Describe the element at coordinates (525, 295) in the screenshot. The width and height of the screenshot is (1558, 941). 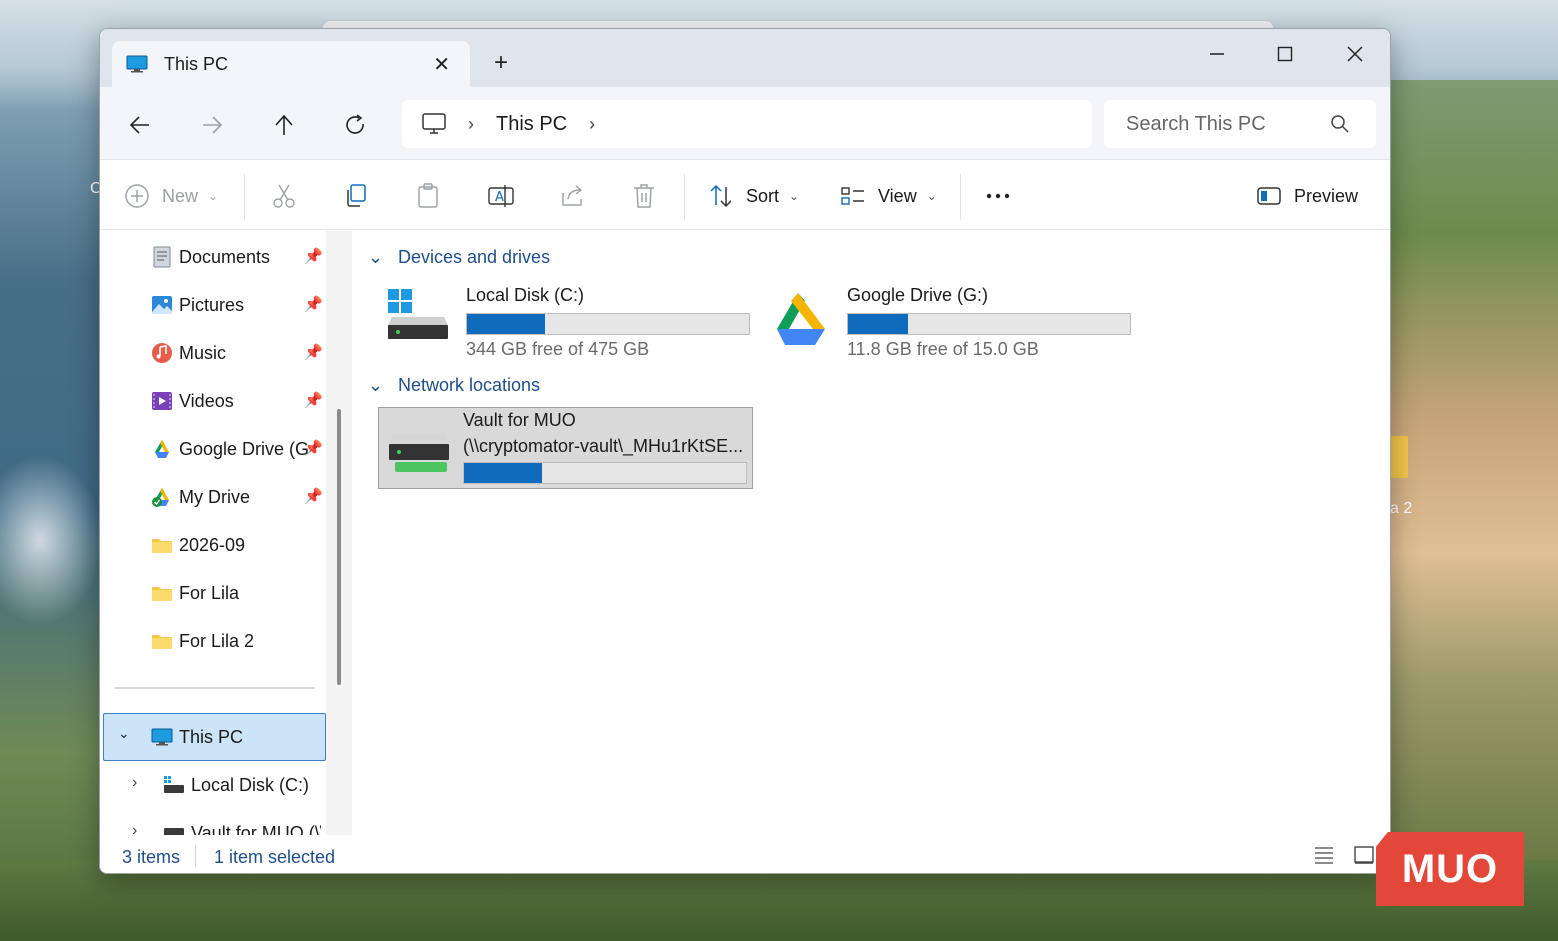
I see `drive-name: Local Disk (C:)` at that location.